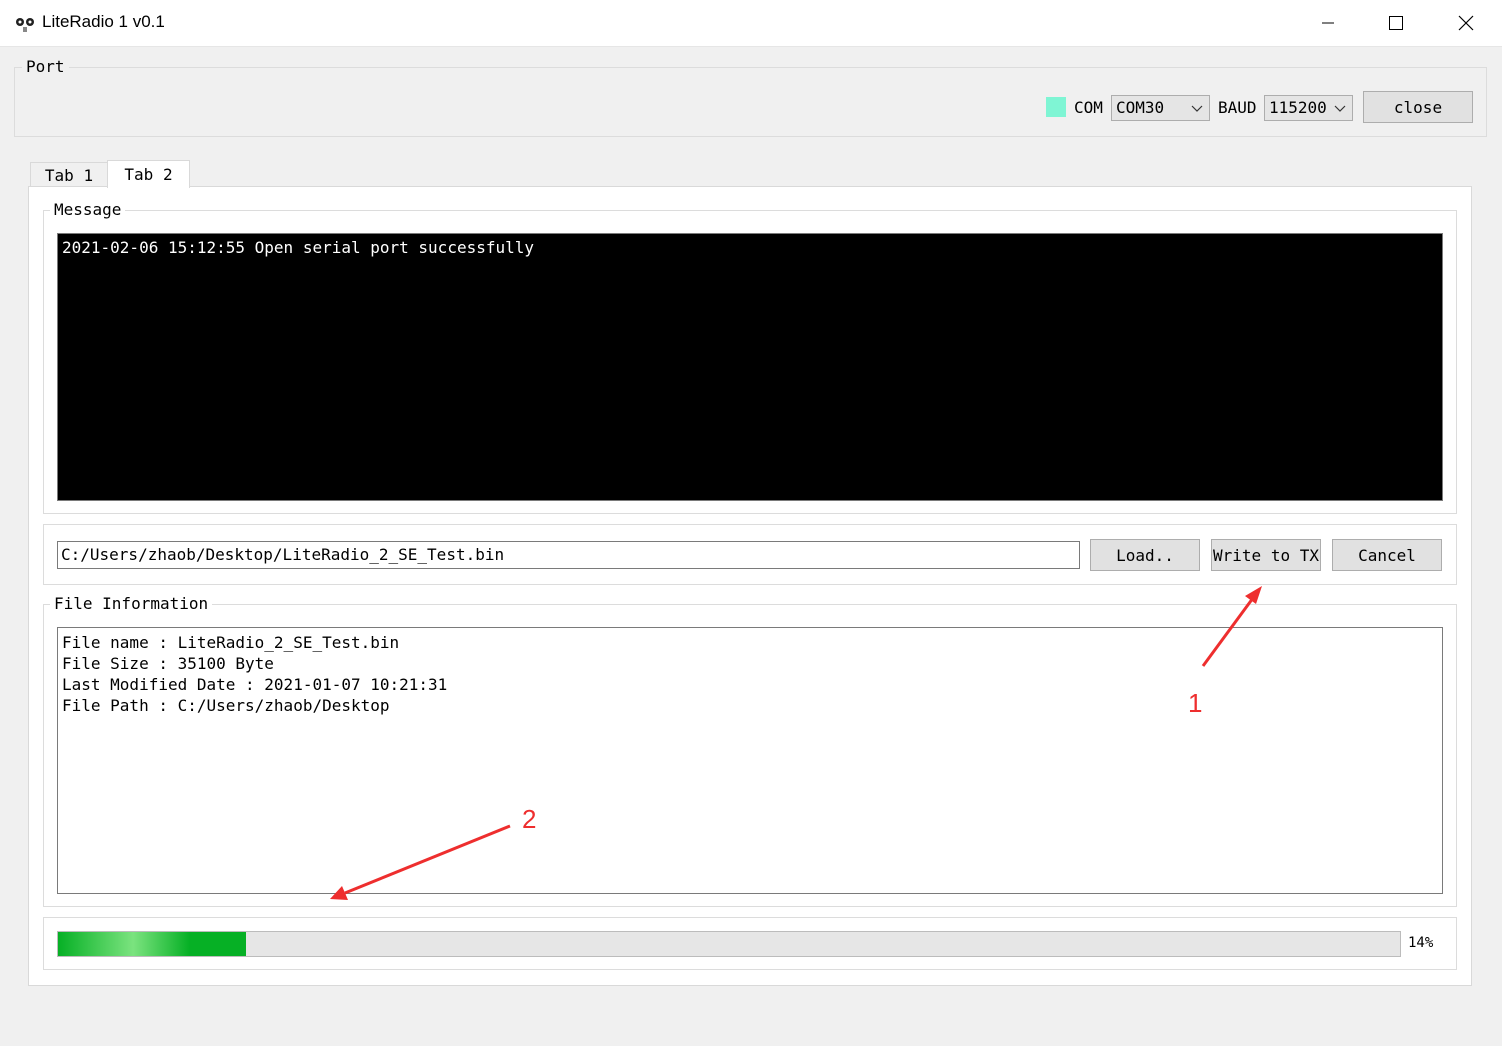 The width and height of the screenshot is (1502, 1046). I want to click on annotation-label-2: 2, so click(529, 819).